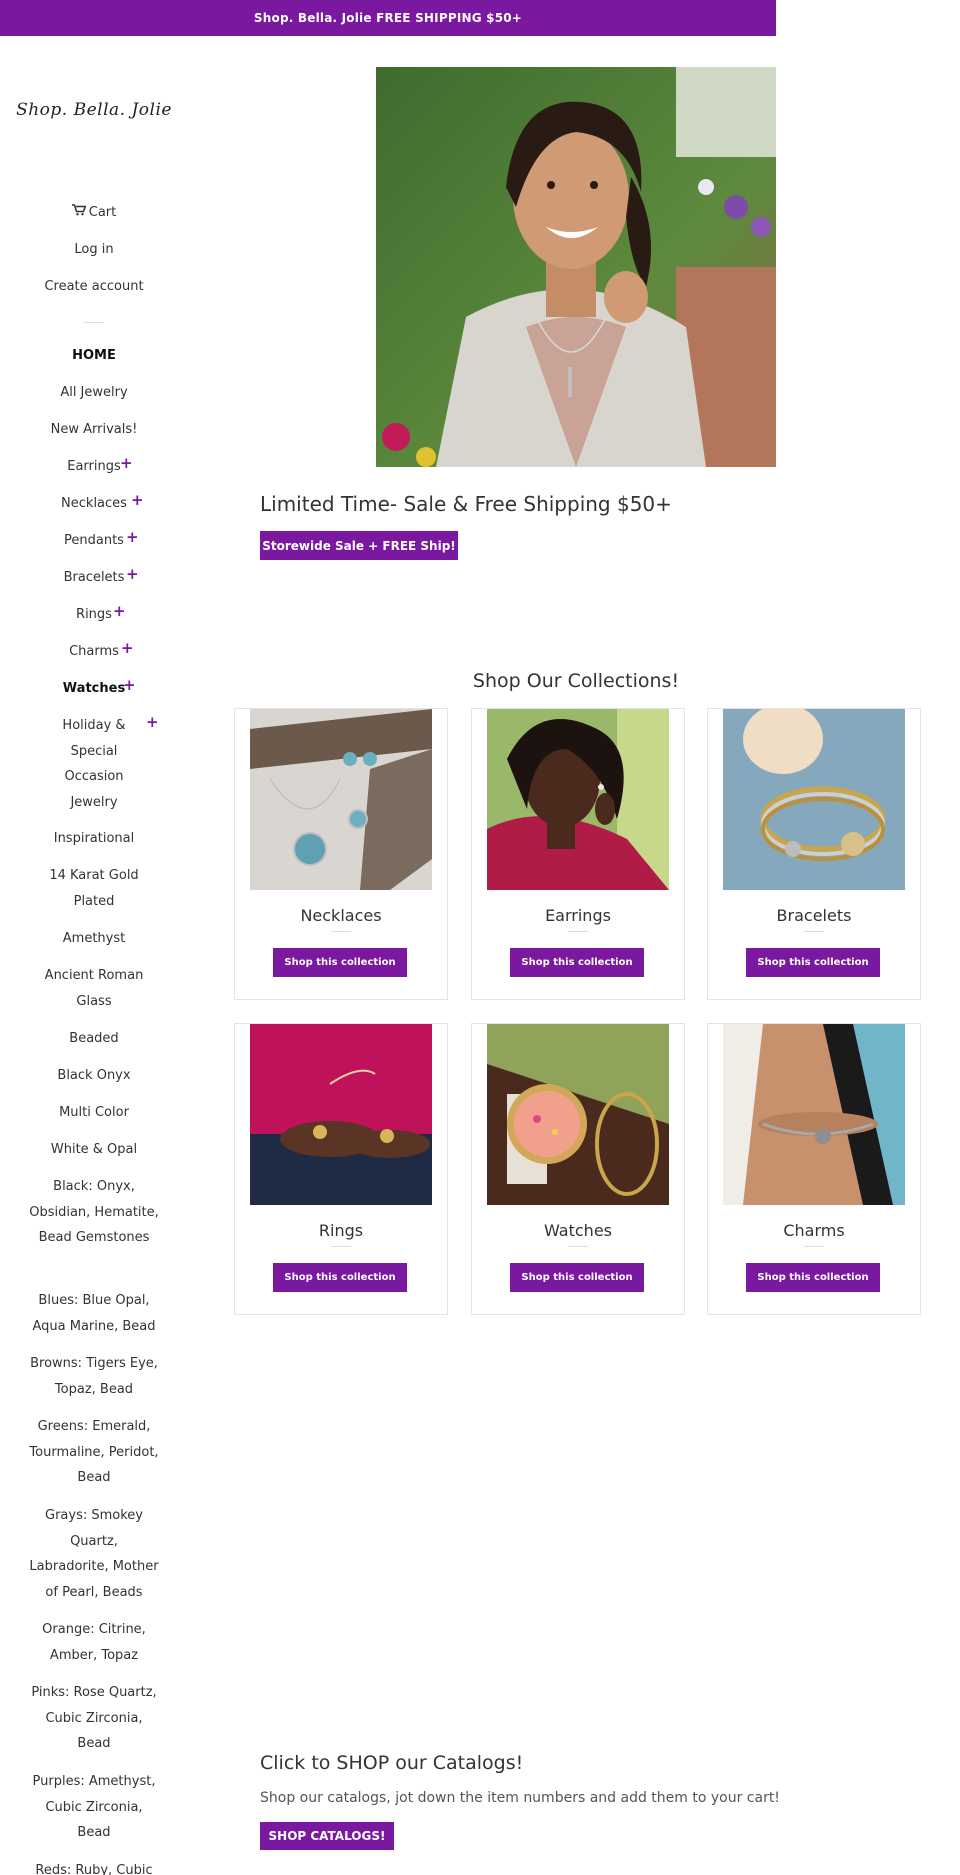  What do you see at coordinates (94, 764) in the screenshot?
I see `nav-holiday: Holiday & Special Occasion Jewelry` at bounding box center [94, 764].